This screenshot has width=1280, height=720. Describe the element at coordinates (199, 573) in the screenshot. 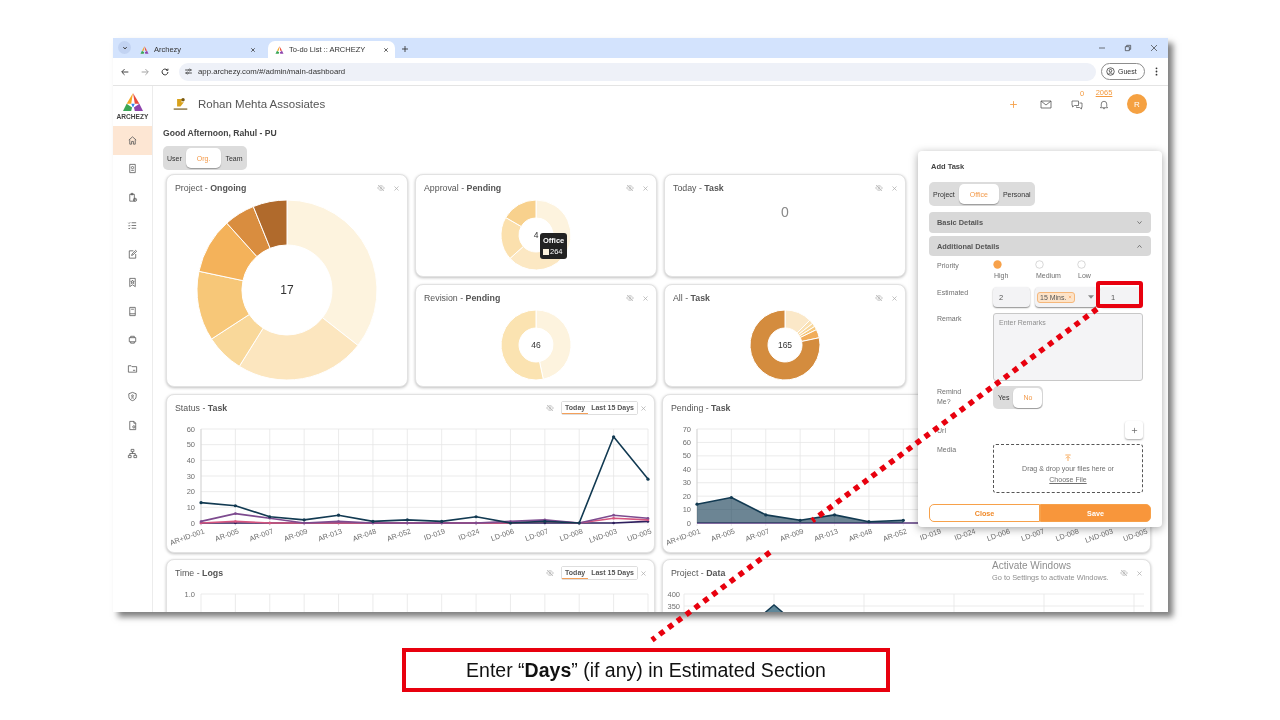

I see `card-title: Time - Logs` at that location.